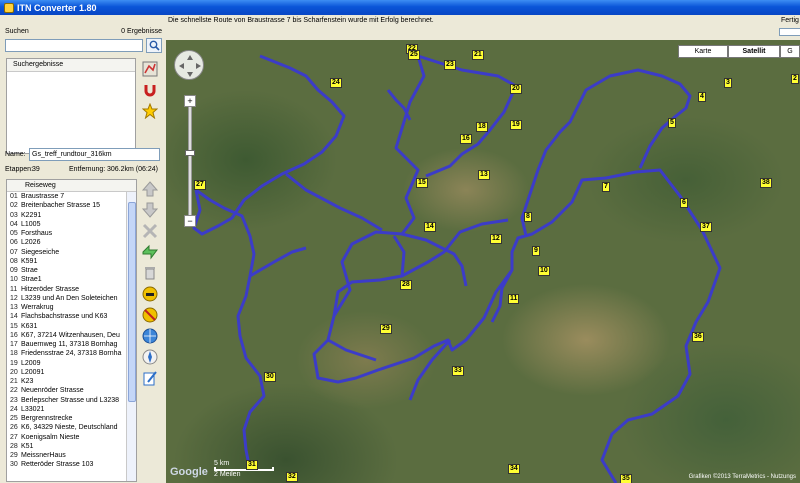 This screenshot has width=800, height=483. What do you see at coordinates (292, 477) in the screenshot?
I see `route-marker: 32` at bounding box center [292, 477].